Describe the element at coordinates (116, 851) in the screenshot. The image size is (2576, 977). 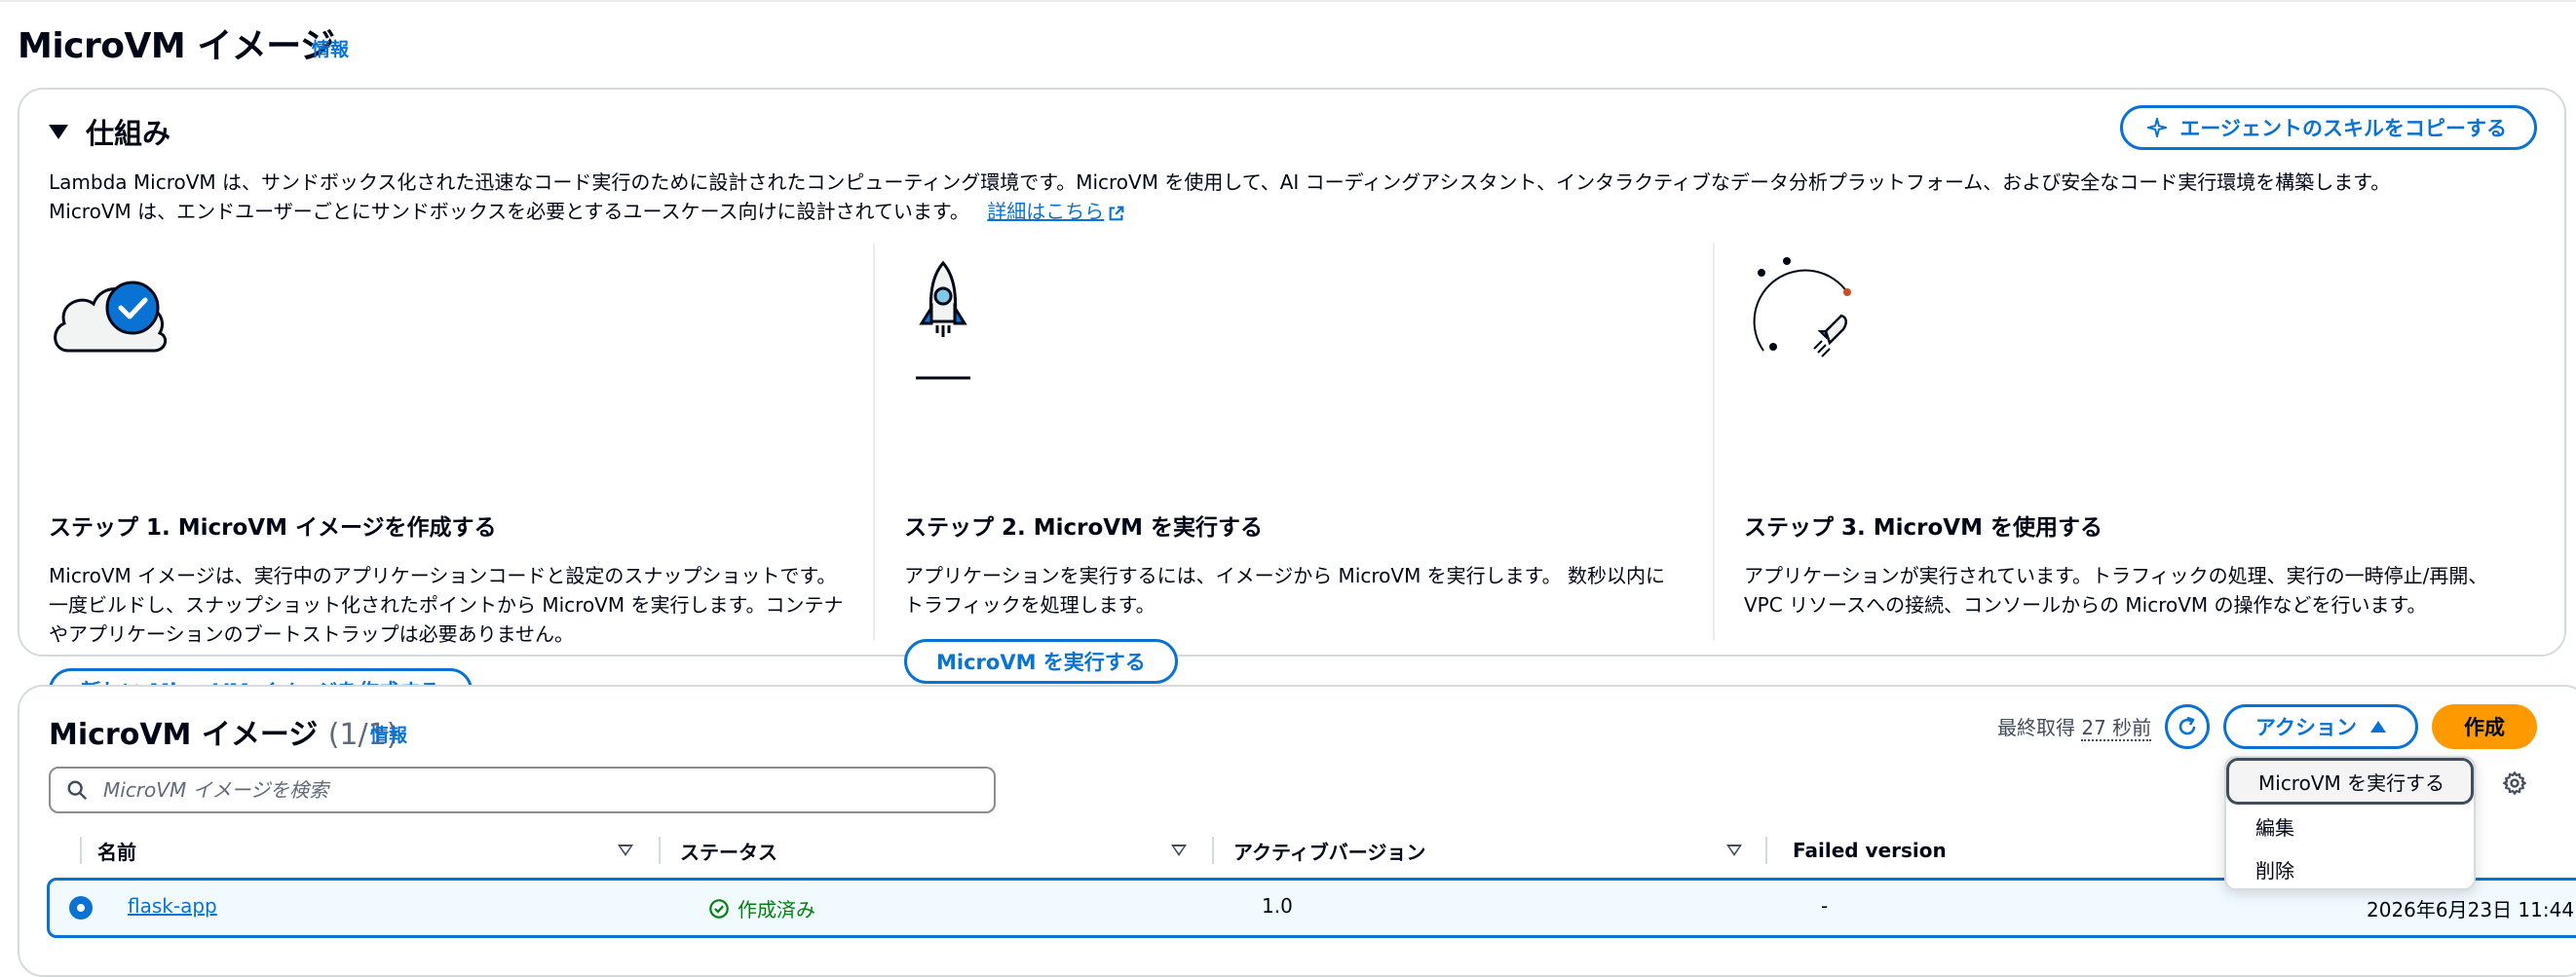
I see `column-header-name: 名前` at that location.